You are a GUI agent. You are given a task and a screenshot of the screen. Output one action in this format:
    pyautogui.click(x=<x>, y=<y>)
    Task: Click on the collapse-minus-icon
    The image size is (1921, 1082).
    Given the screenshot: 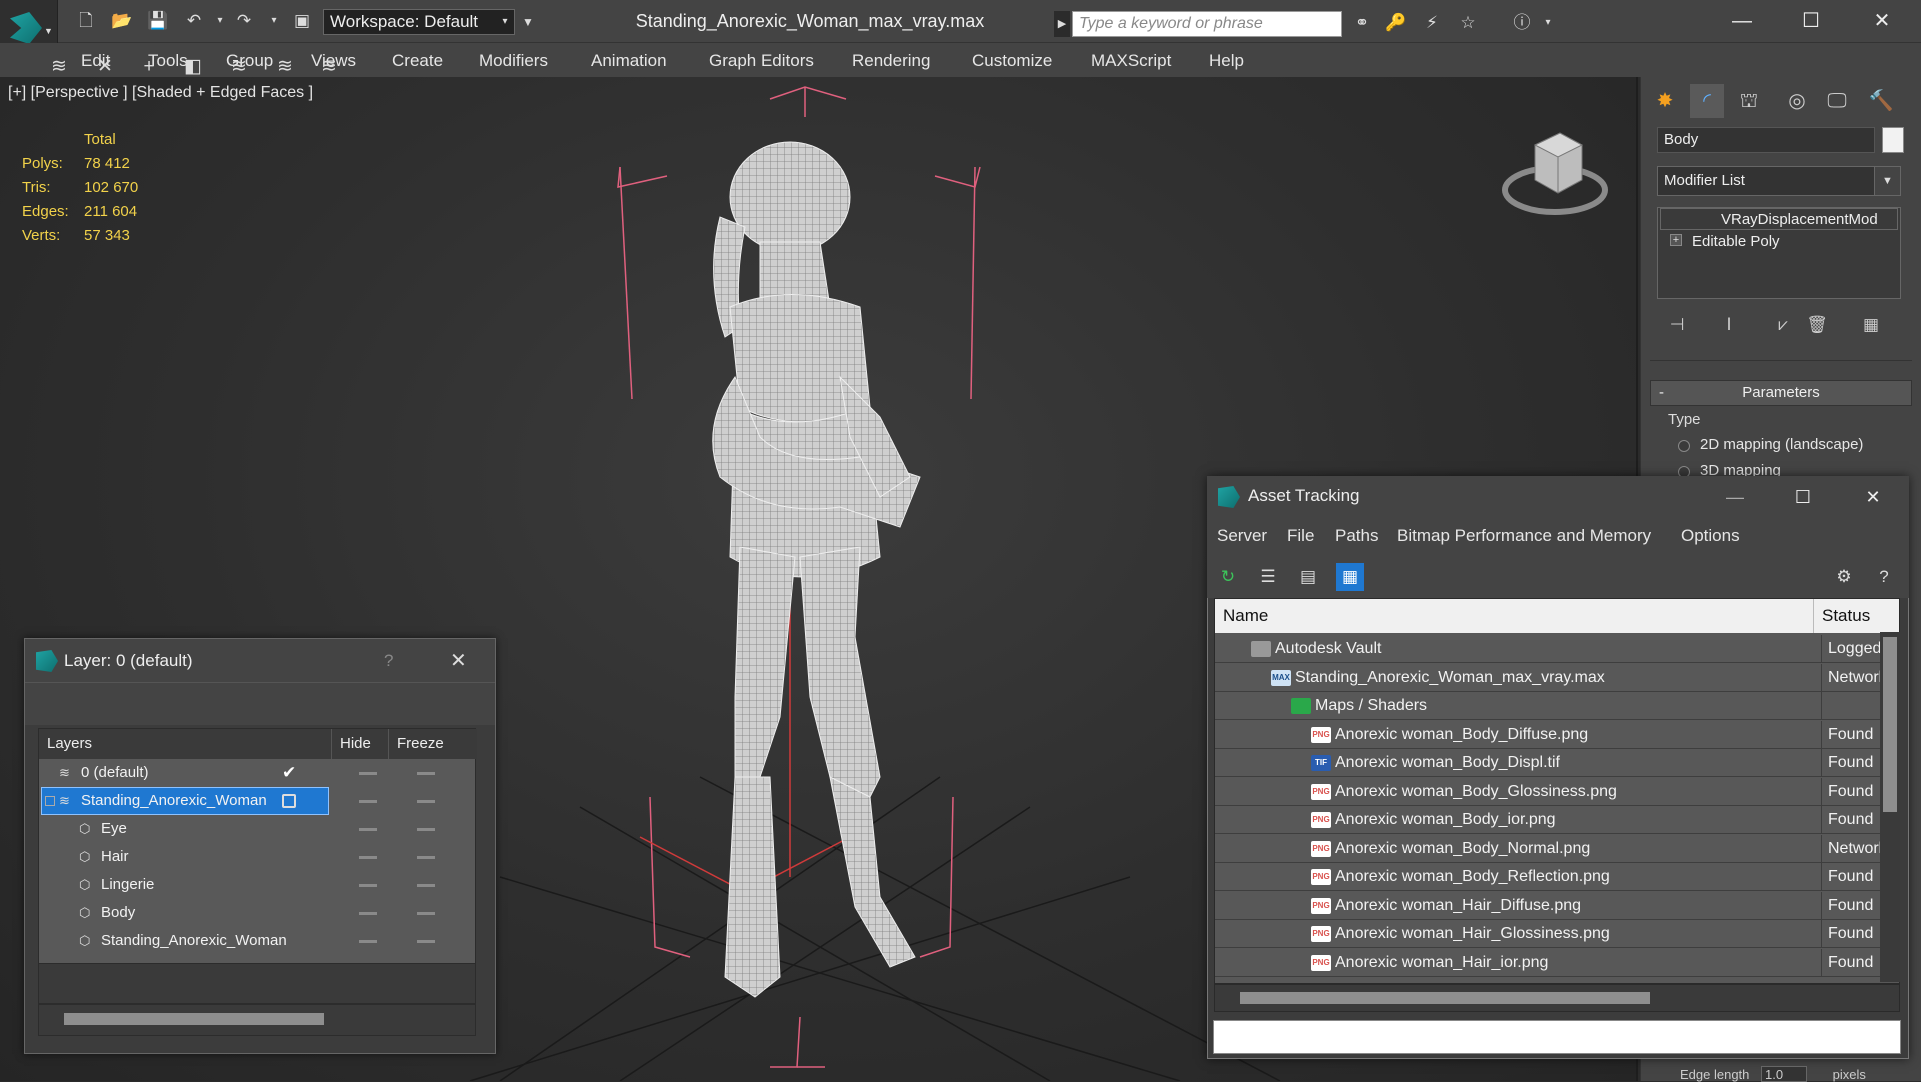 What is the action you would take?
    pyautogui.click(x=50, y=801)
    